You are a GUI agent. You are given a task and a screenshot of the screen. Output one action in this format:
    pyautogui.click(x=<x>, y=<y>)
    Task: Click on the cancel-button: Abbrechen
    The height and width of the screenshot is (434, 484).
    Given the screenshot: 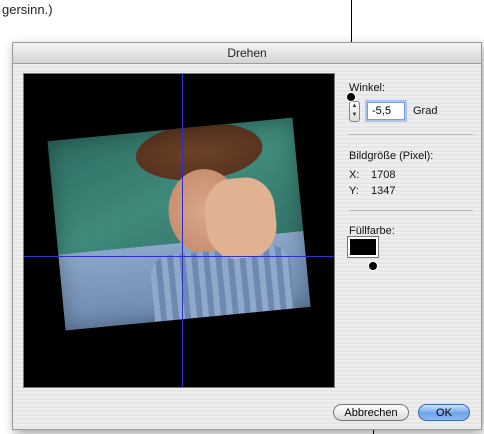 What is the action you would take?
    pyautogui.click(x=371, y=412)
    